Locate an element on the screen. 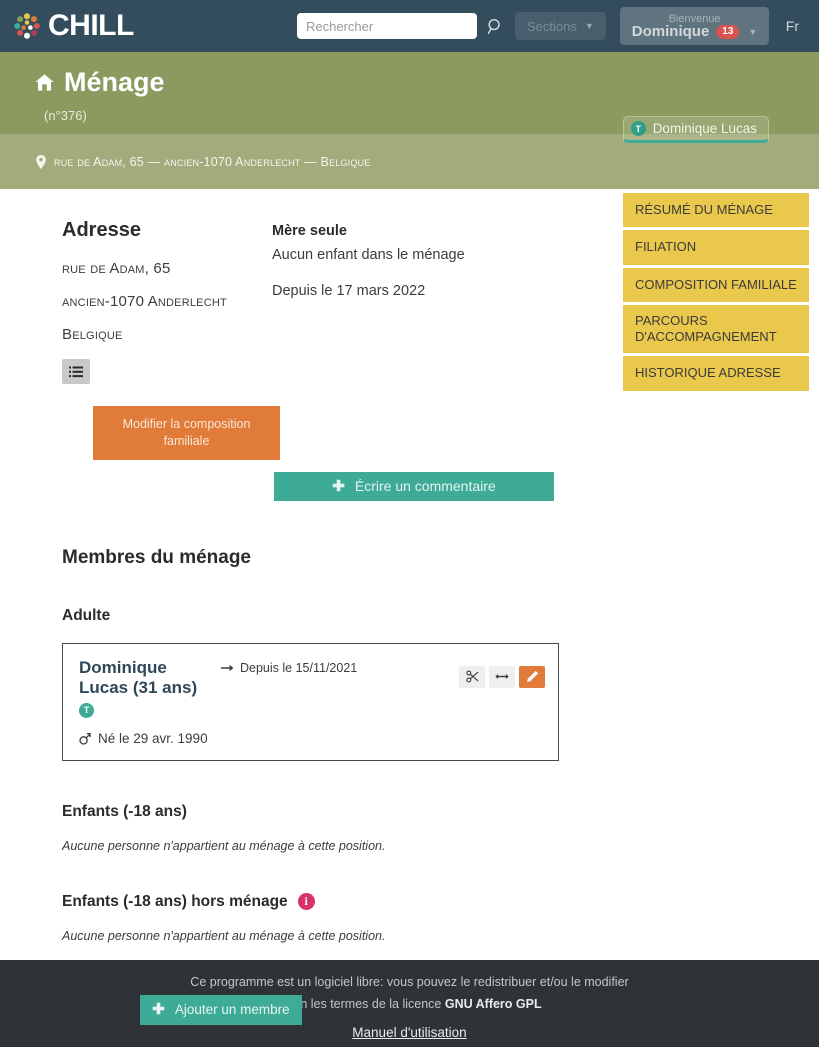 Image resolution: width=819 pixels, height=1047 pixels. arrow-right-icon is located at coordinates (227, 667).